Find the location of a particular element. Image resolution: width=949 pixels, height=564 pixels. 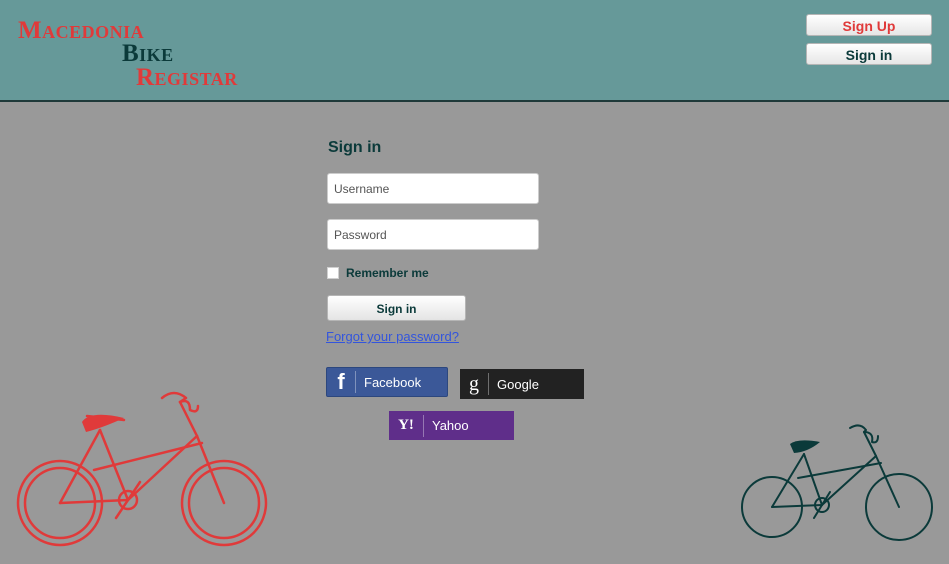

facebook-login-button: f Facebook is located at coordinates (387, 382).